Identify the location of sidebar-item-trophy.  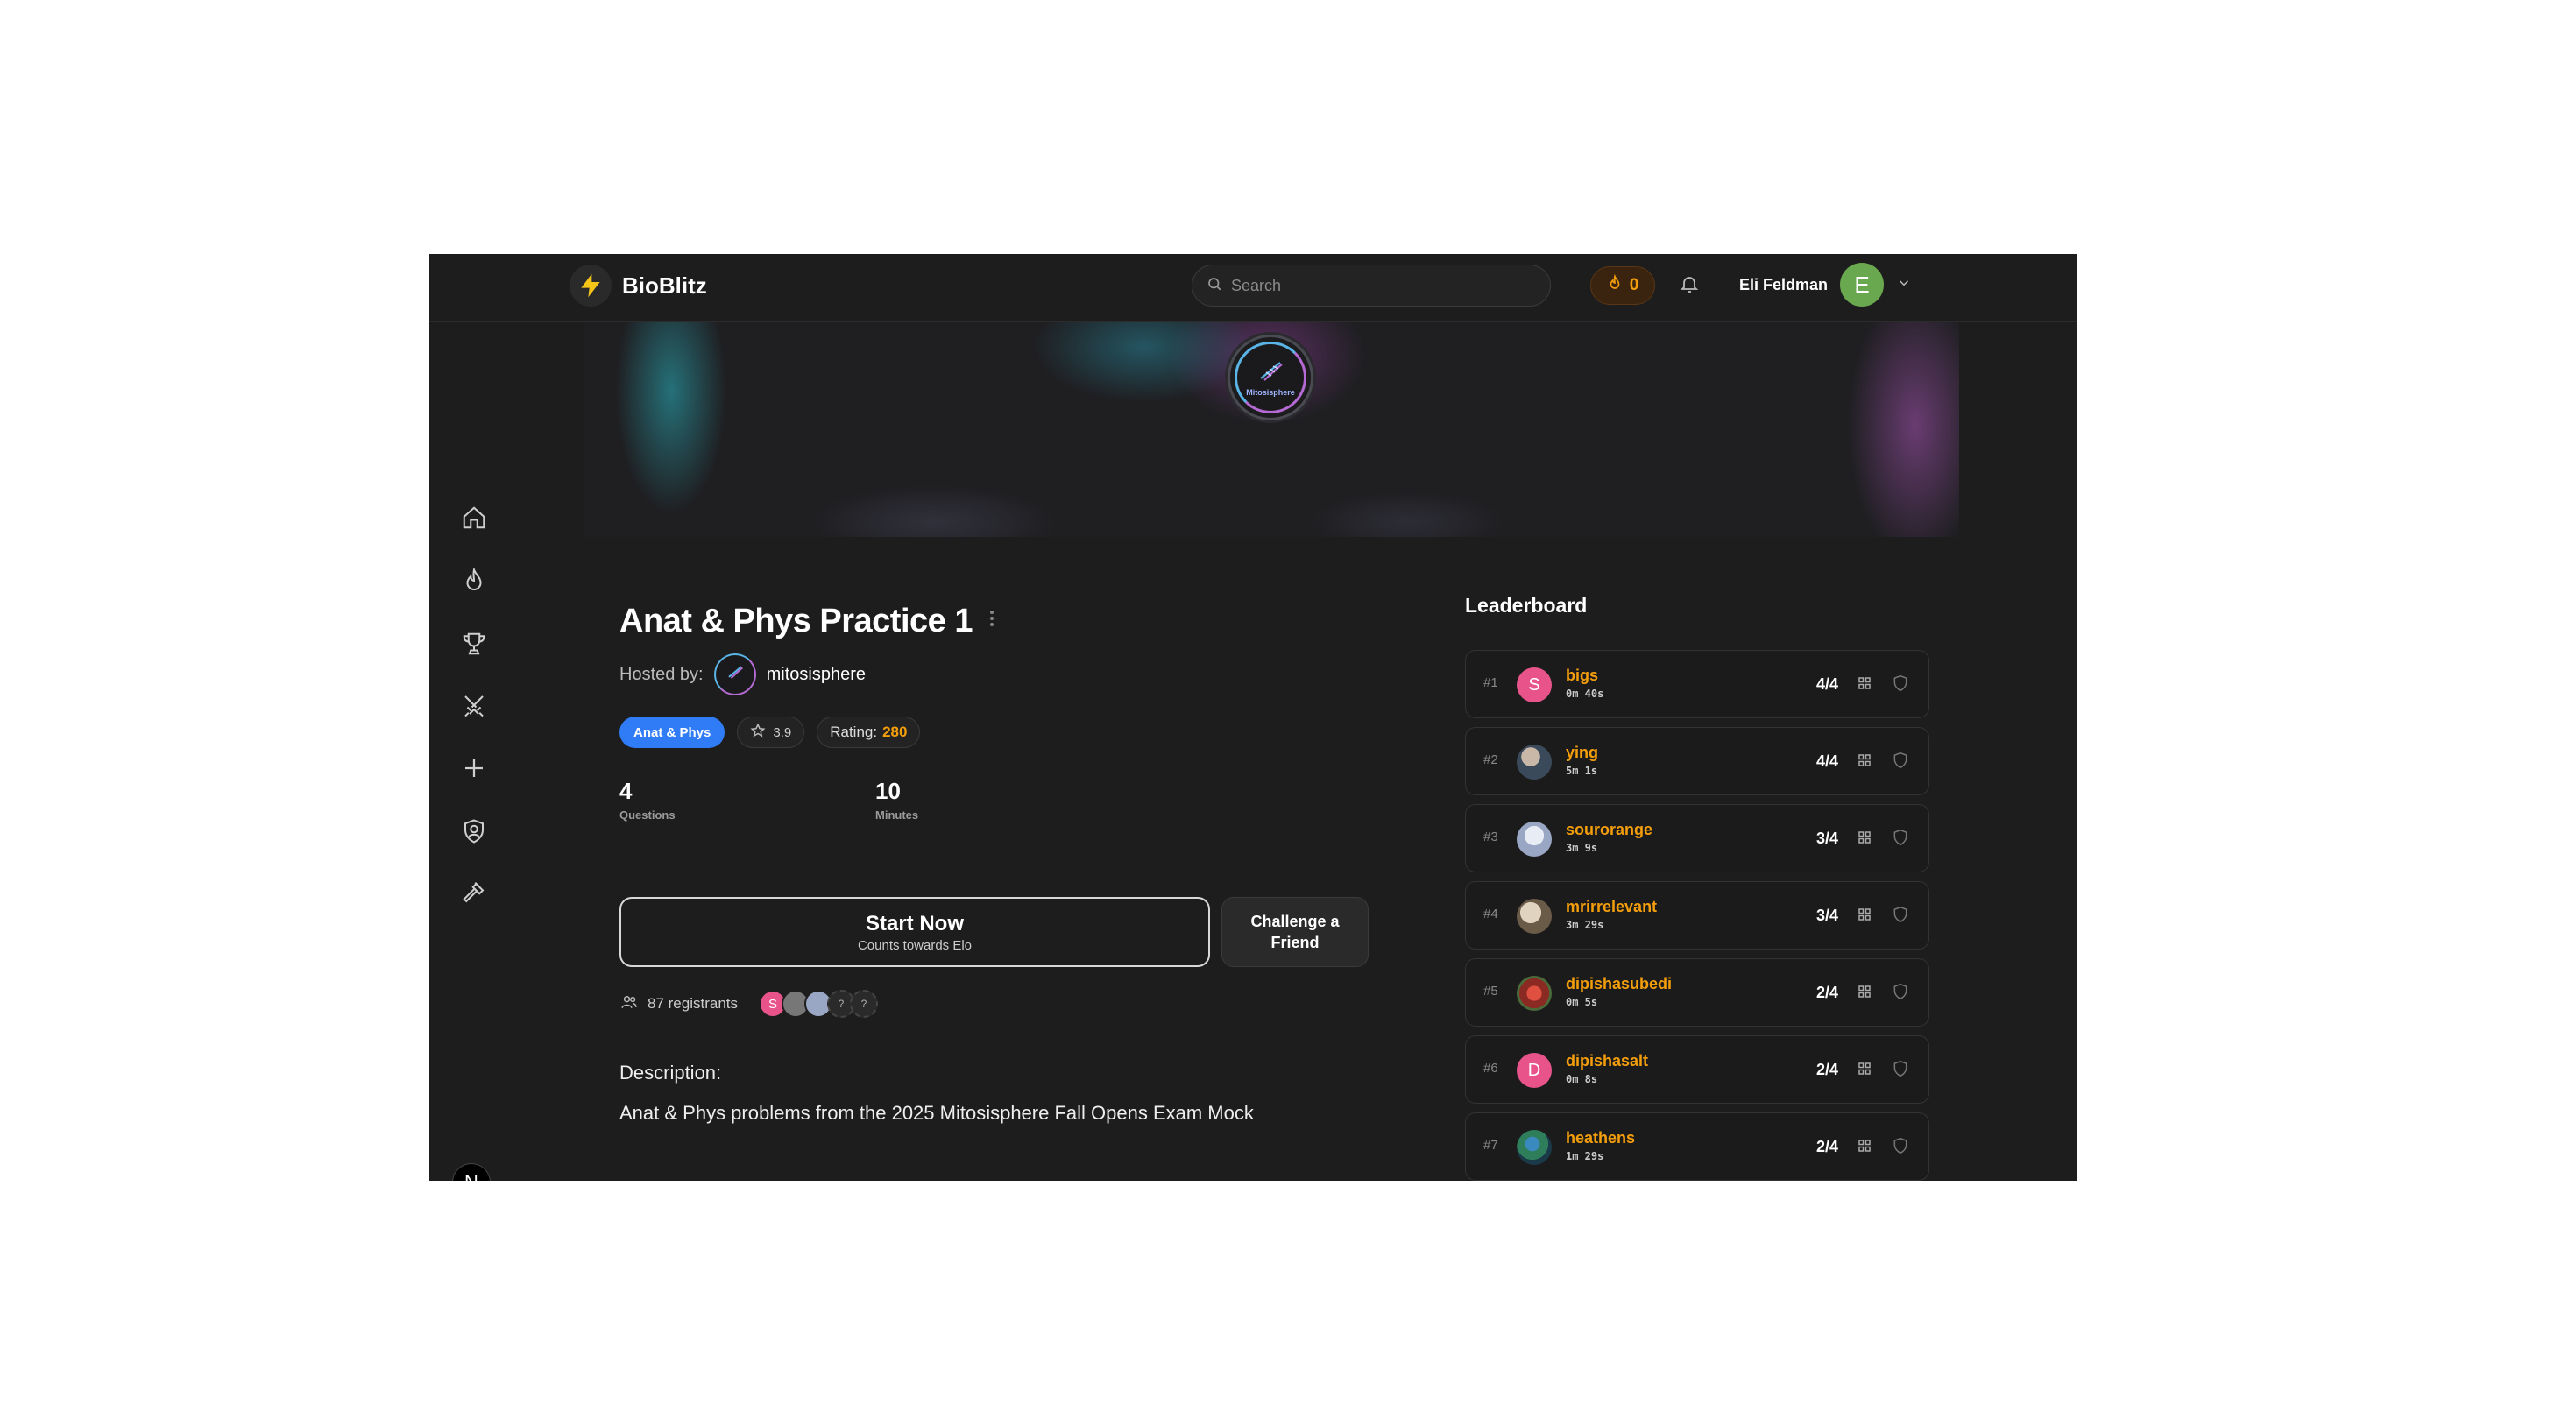
(474, 645).